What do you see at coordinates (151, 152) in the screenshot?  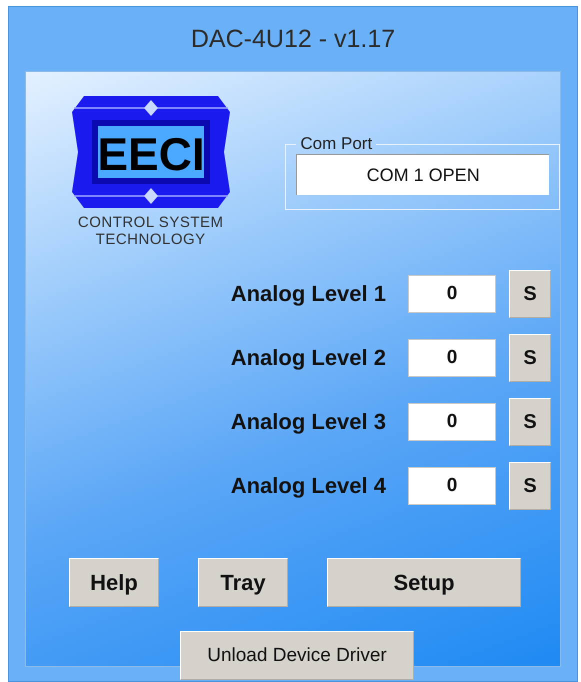 I see `logo-emblem: EECI` at bounding box center [151, 152].